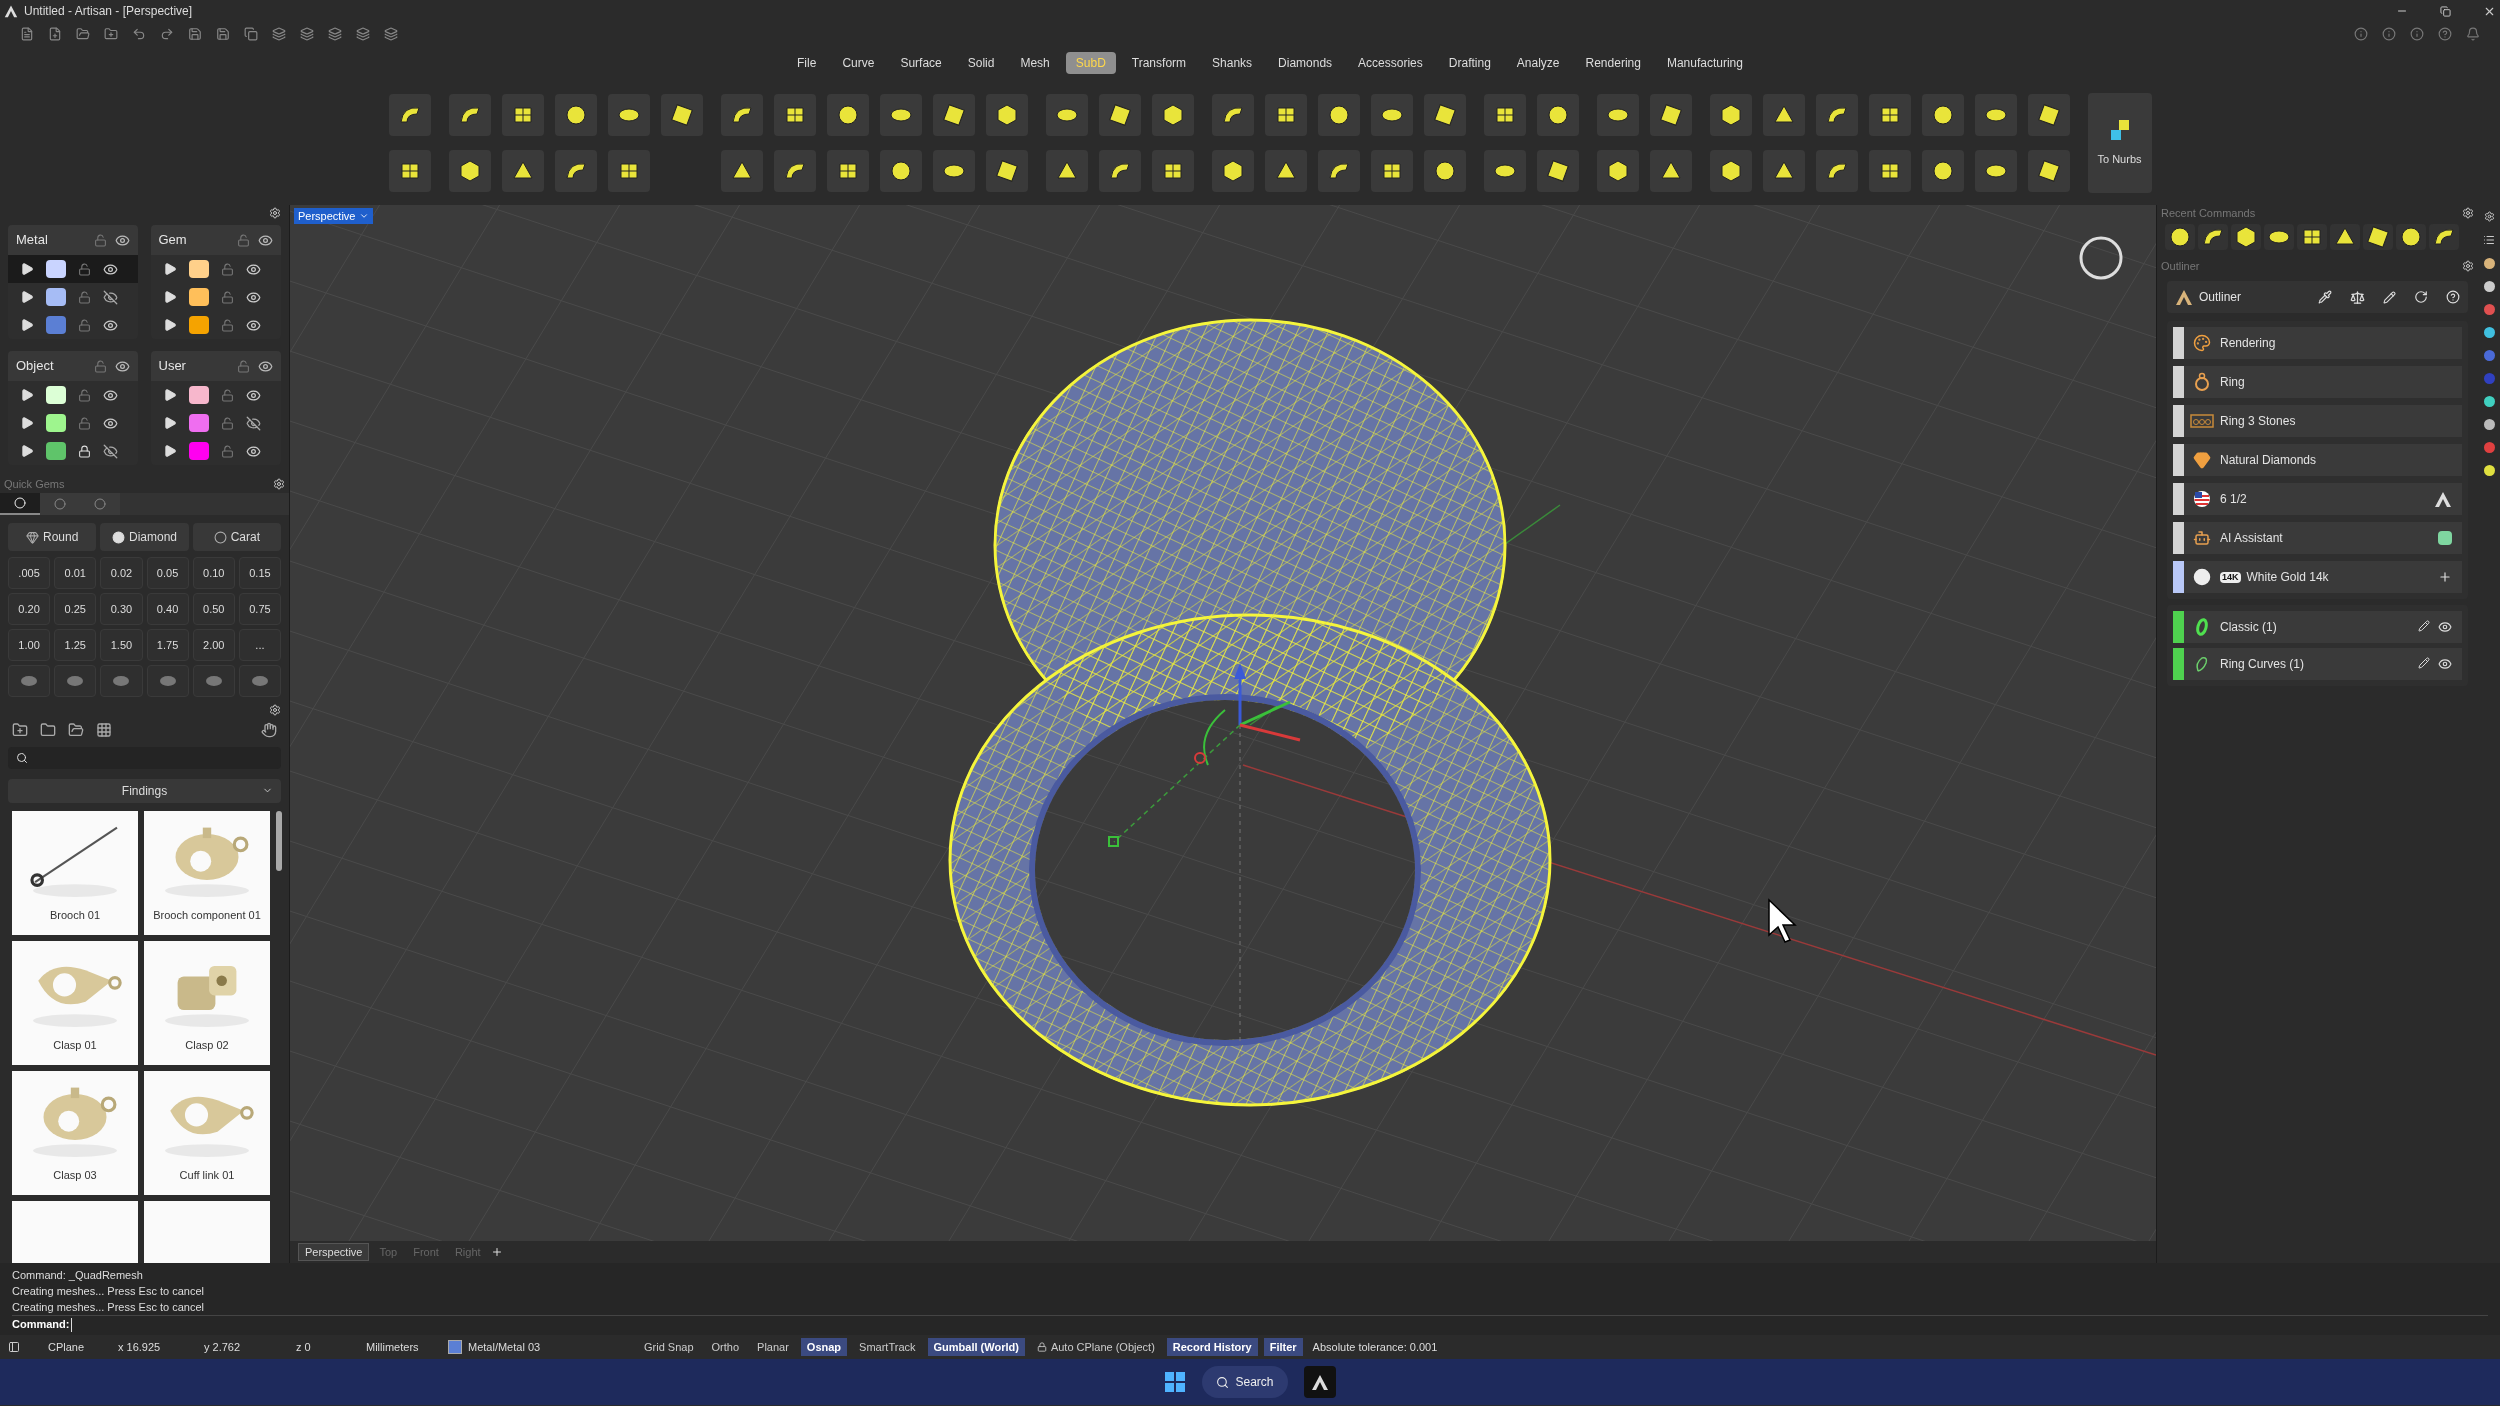 The height and width of the screenshot is (1406, 2500). I want to click on status-toggle: Record History, so click(1212, 1347).